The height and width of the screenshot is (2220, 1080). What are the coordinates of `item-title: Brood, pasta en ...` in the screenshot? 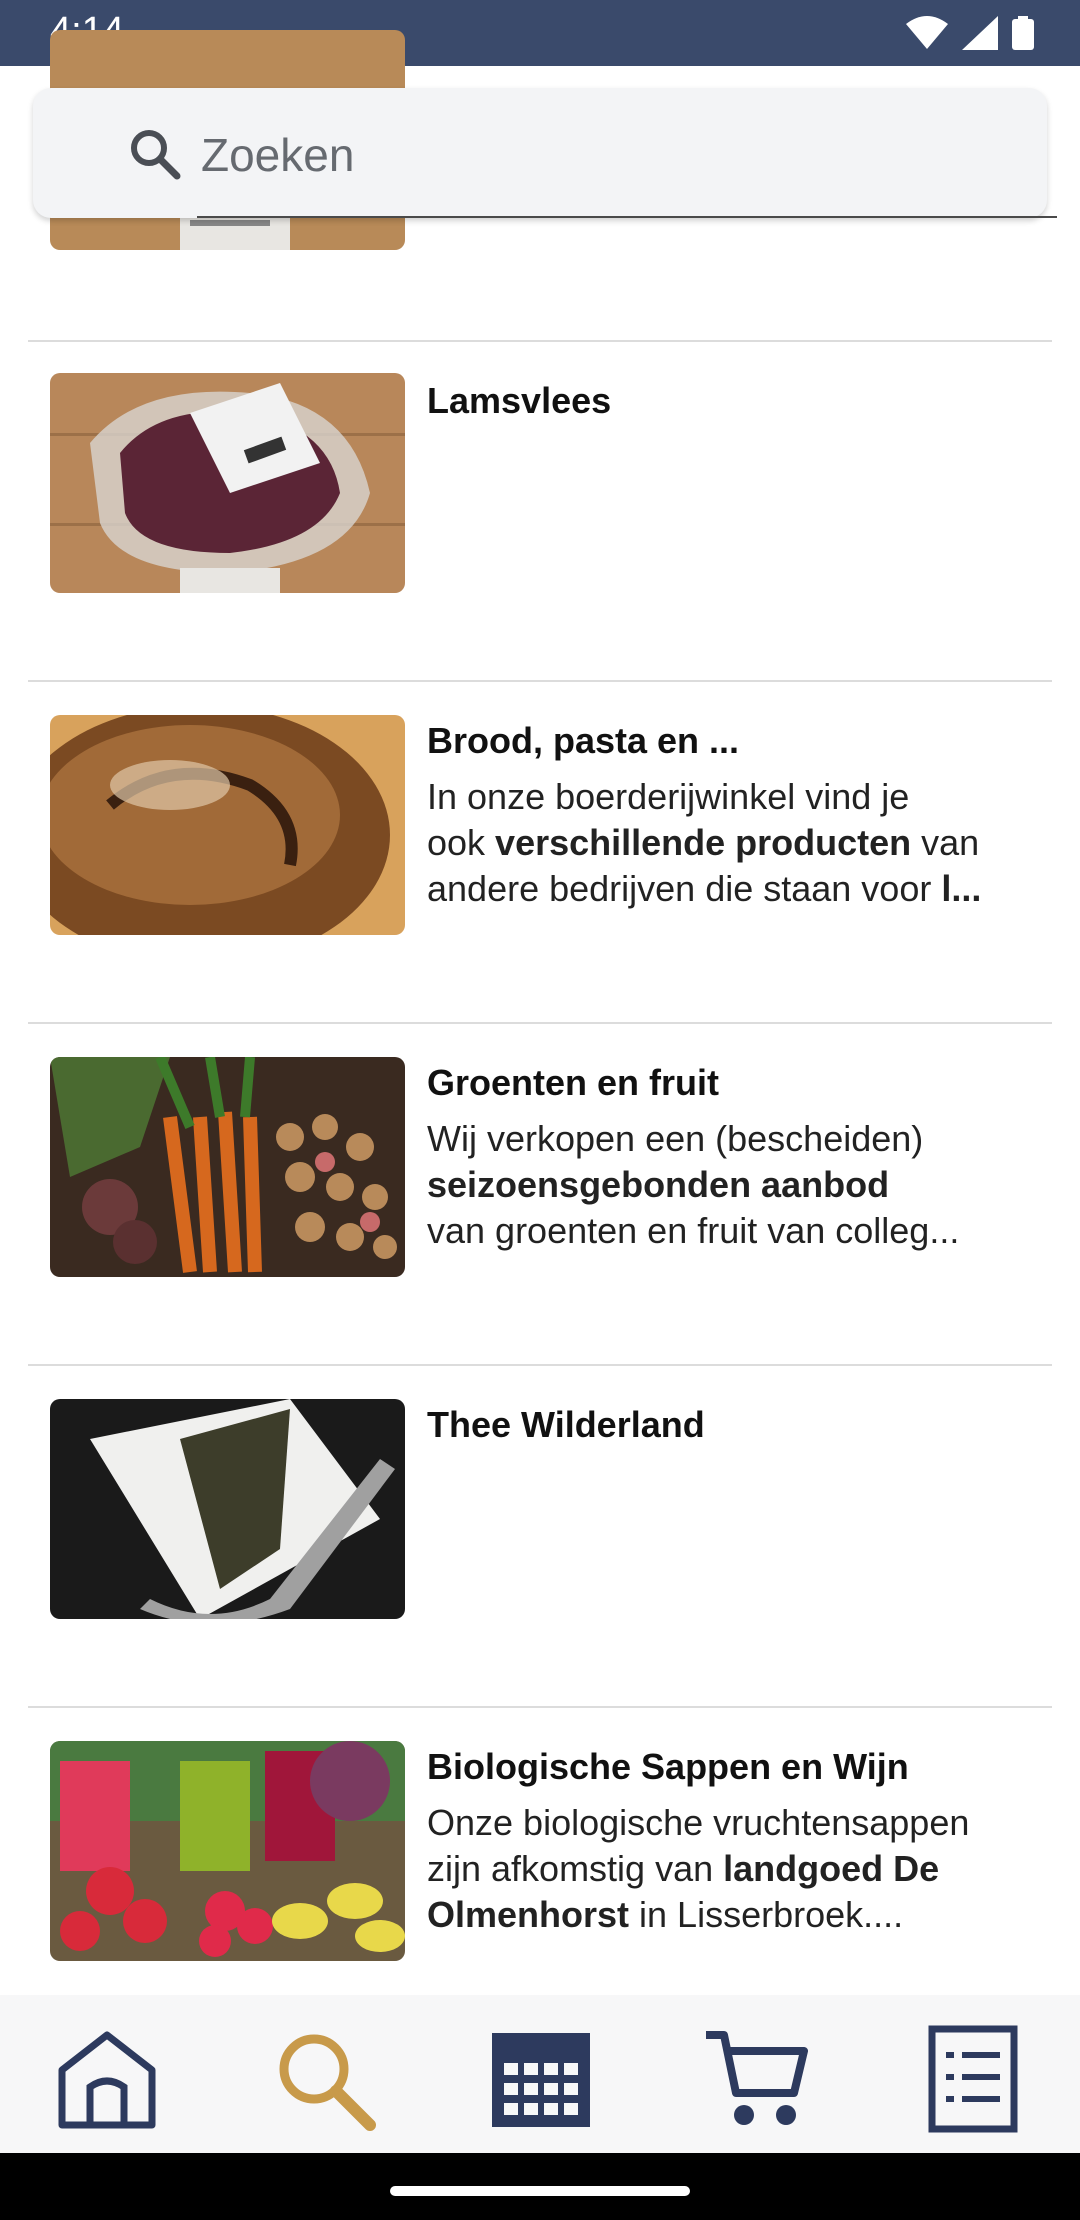 It's located at (583, 740).